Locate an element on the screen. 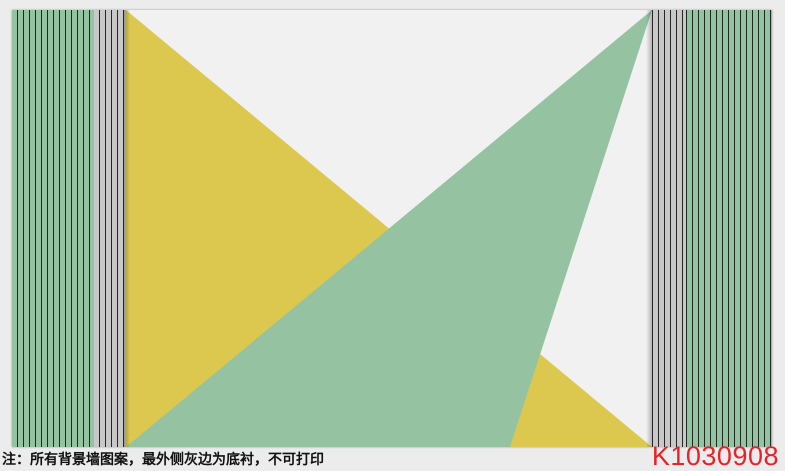  panel-shadow-left is located at coordinates (127, 228).